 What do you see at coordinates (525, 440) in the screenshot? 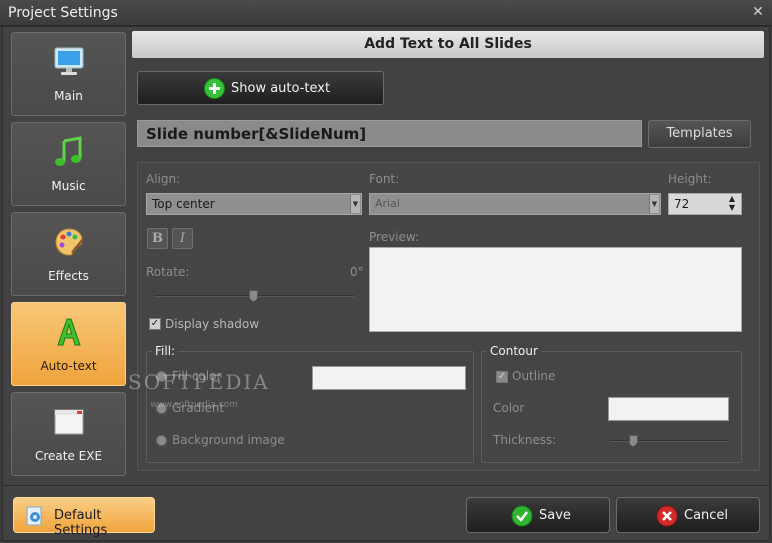
I see `thickness-label: Thickness:` at bounding box center [525, 440].